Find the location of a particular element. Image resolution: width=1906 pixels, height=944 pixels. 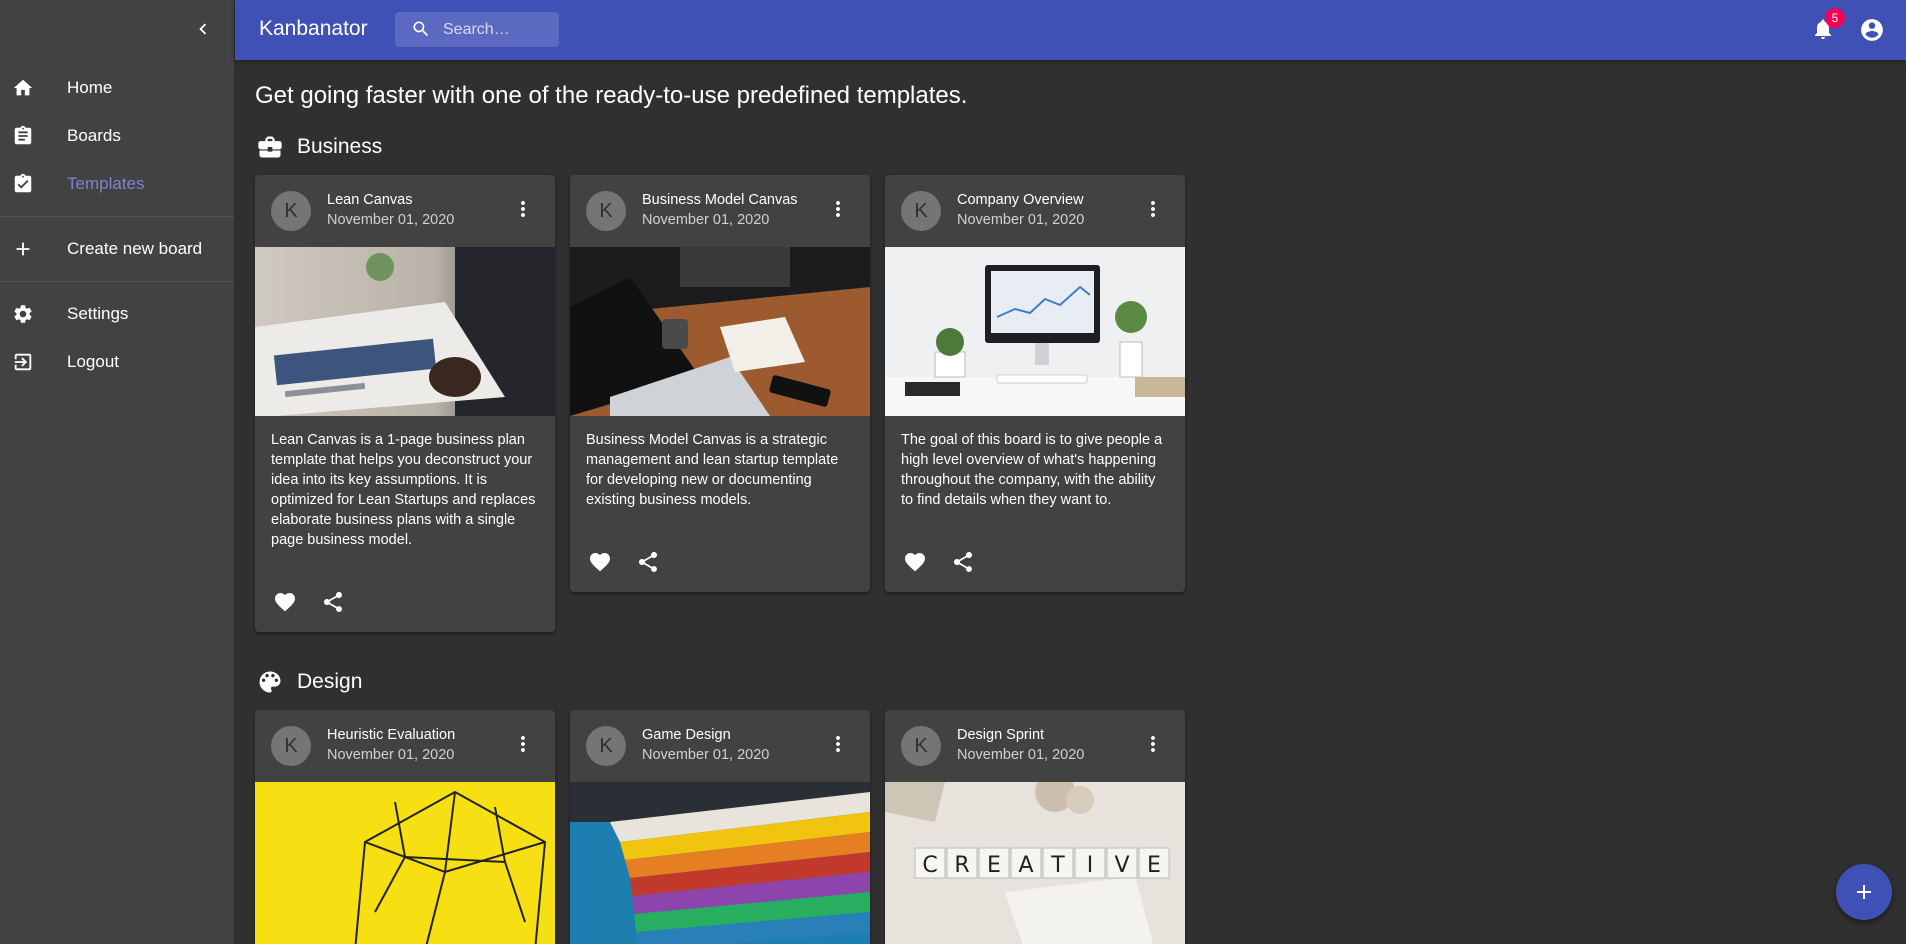

card-header: K Company Overview November 01, 2020 is located at coordinates (1035, 211).